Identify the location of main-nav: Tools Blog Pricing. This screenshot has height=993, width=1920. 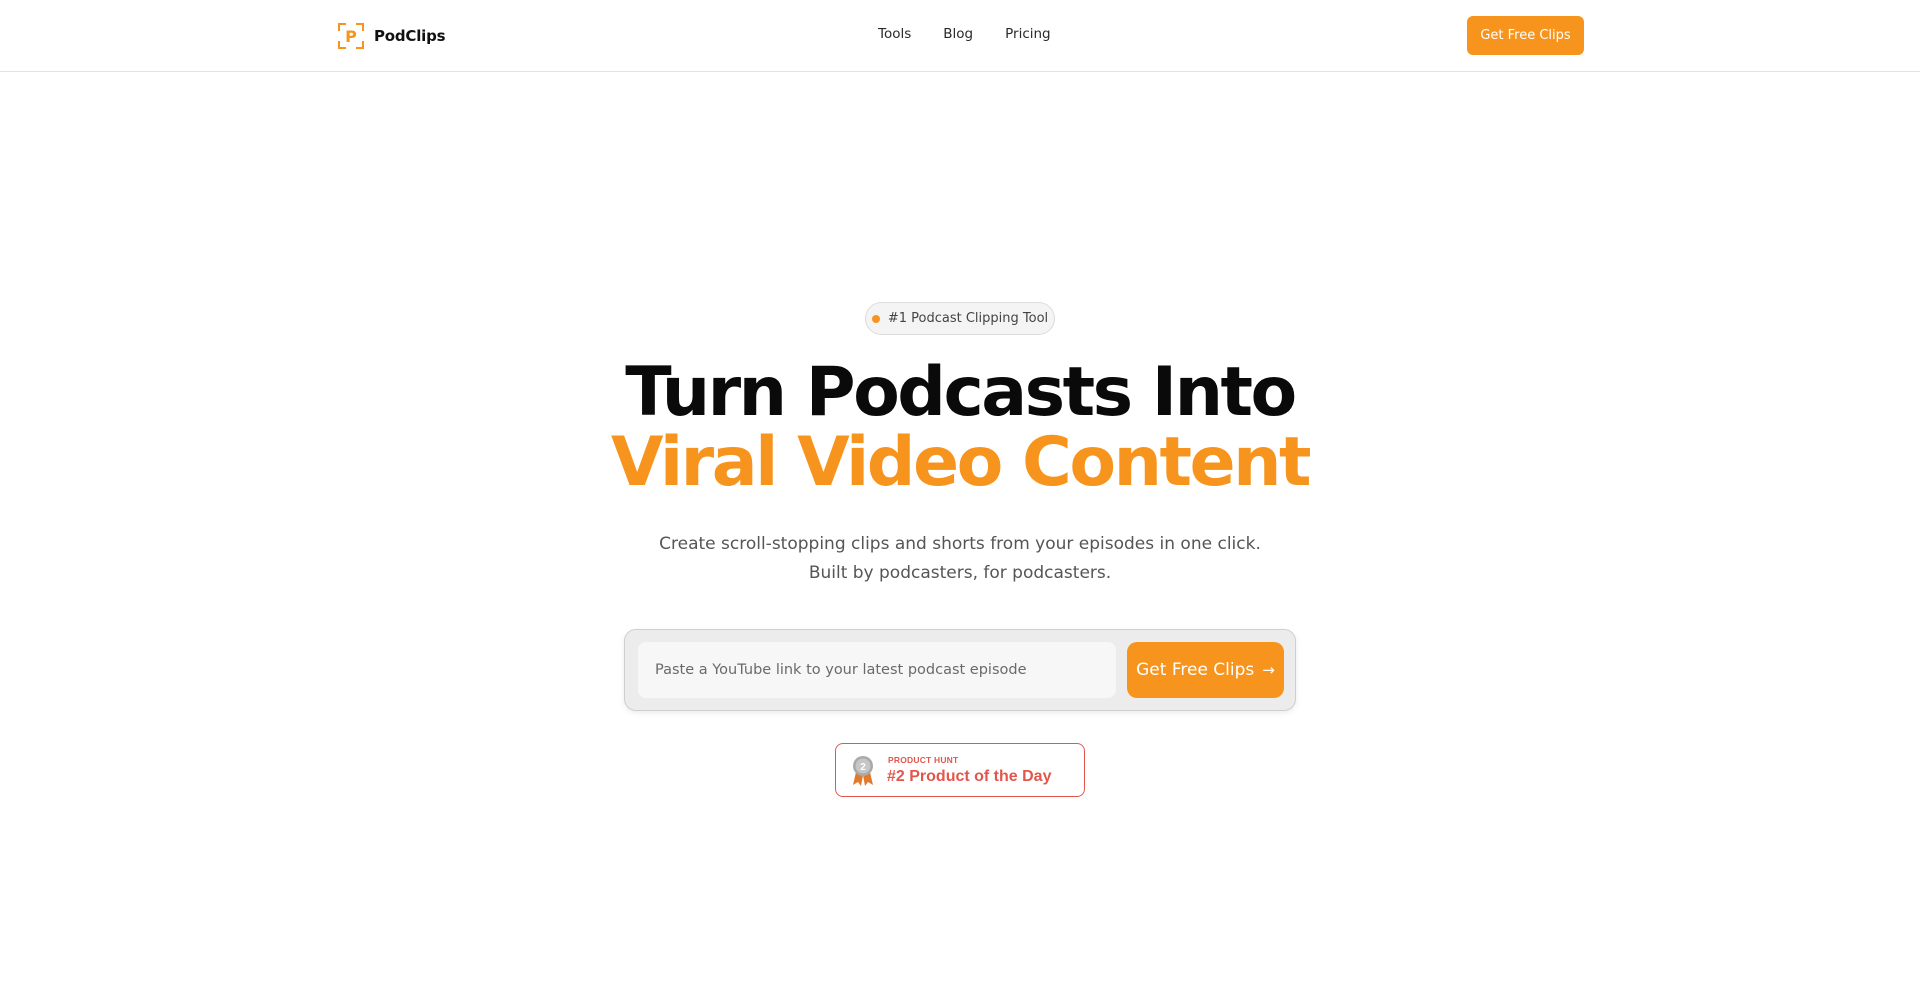
(964, 34).